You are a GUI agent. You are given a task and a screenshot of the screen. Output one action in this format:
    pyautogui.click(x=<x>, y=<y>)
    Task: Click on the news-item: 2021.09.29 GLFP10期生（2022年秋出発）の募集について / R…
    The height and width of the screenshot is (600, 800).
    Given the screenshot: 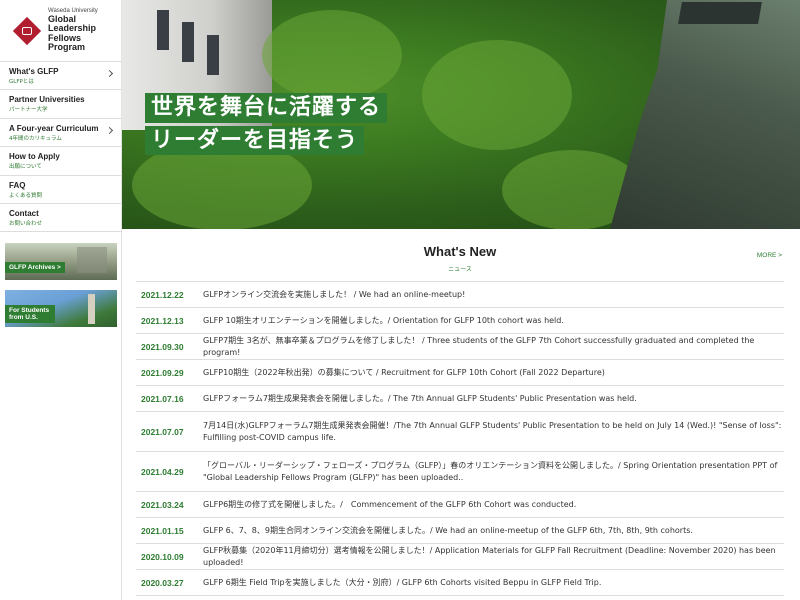 What is the action you would take?
    pyautogui.click(x=460, y=373)
    